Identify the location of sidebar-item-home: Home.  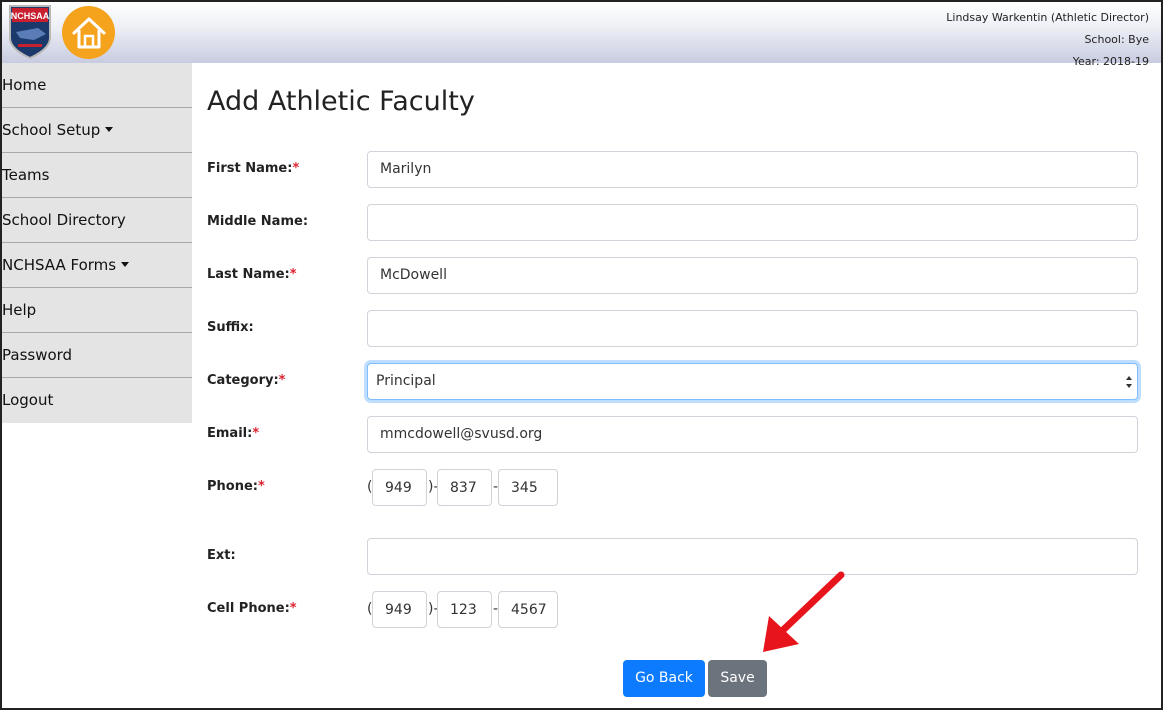
(97, 85).